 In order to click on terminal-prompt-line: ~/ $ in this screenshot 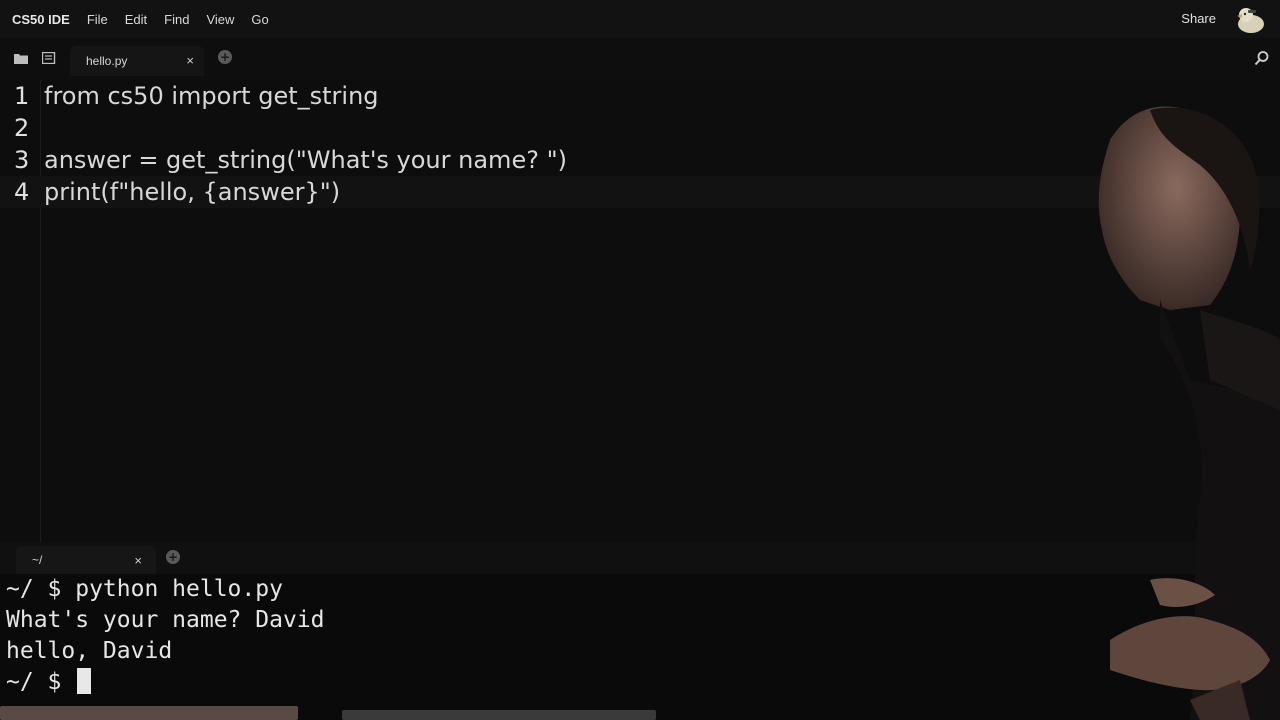, I will do `click(49, 682)`.